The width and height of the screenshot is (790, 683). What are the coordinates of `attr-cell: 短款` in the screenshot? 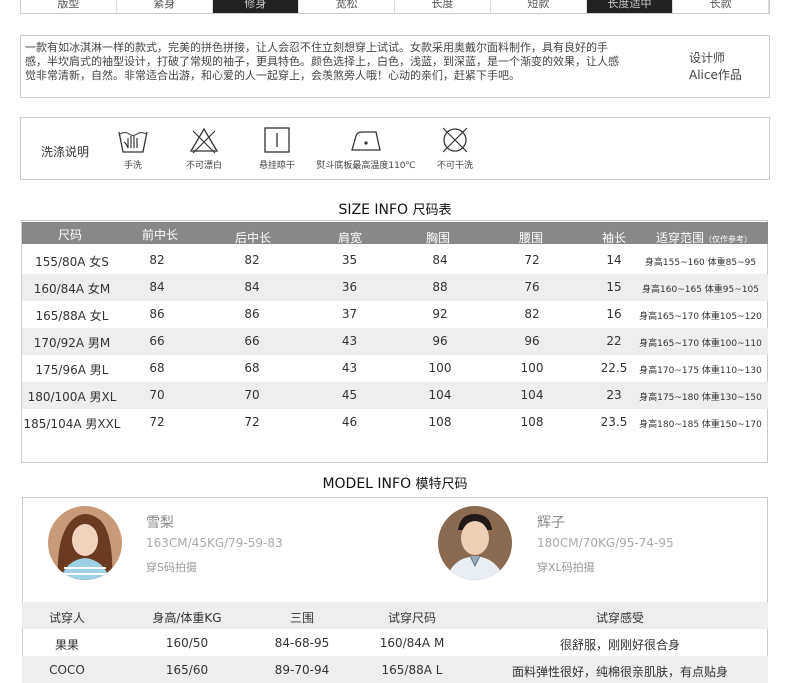 It's located at (539, 6).